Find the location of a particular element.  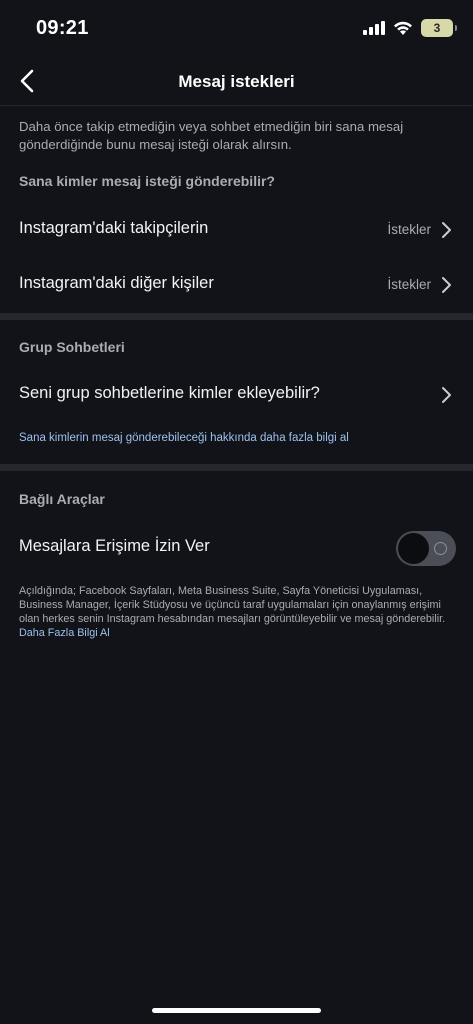

header: Mesaj istekleri is located at coordinates (236, 81).